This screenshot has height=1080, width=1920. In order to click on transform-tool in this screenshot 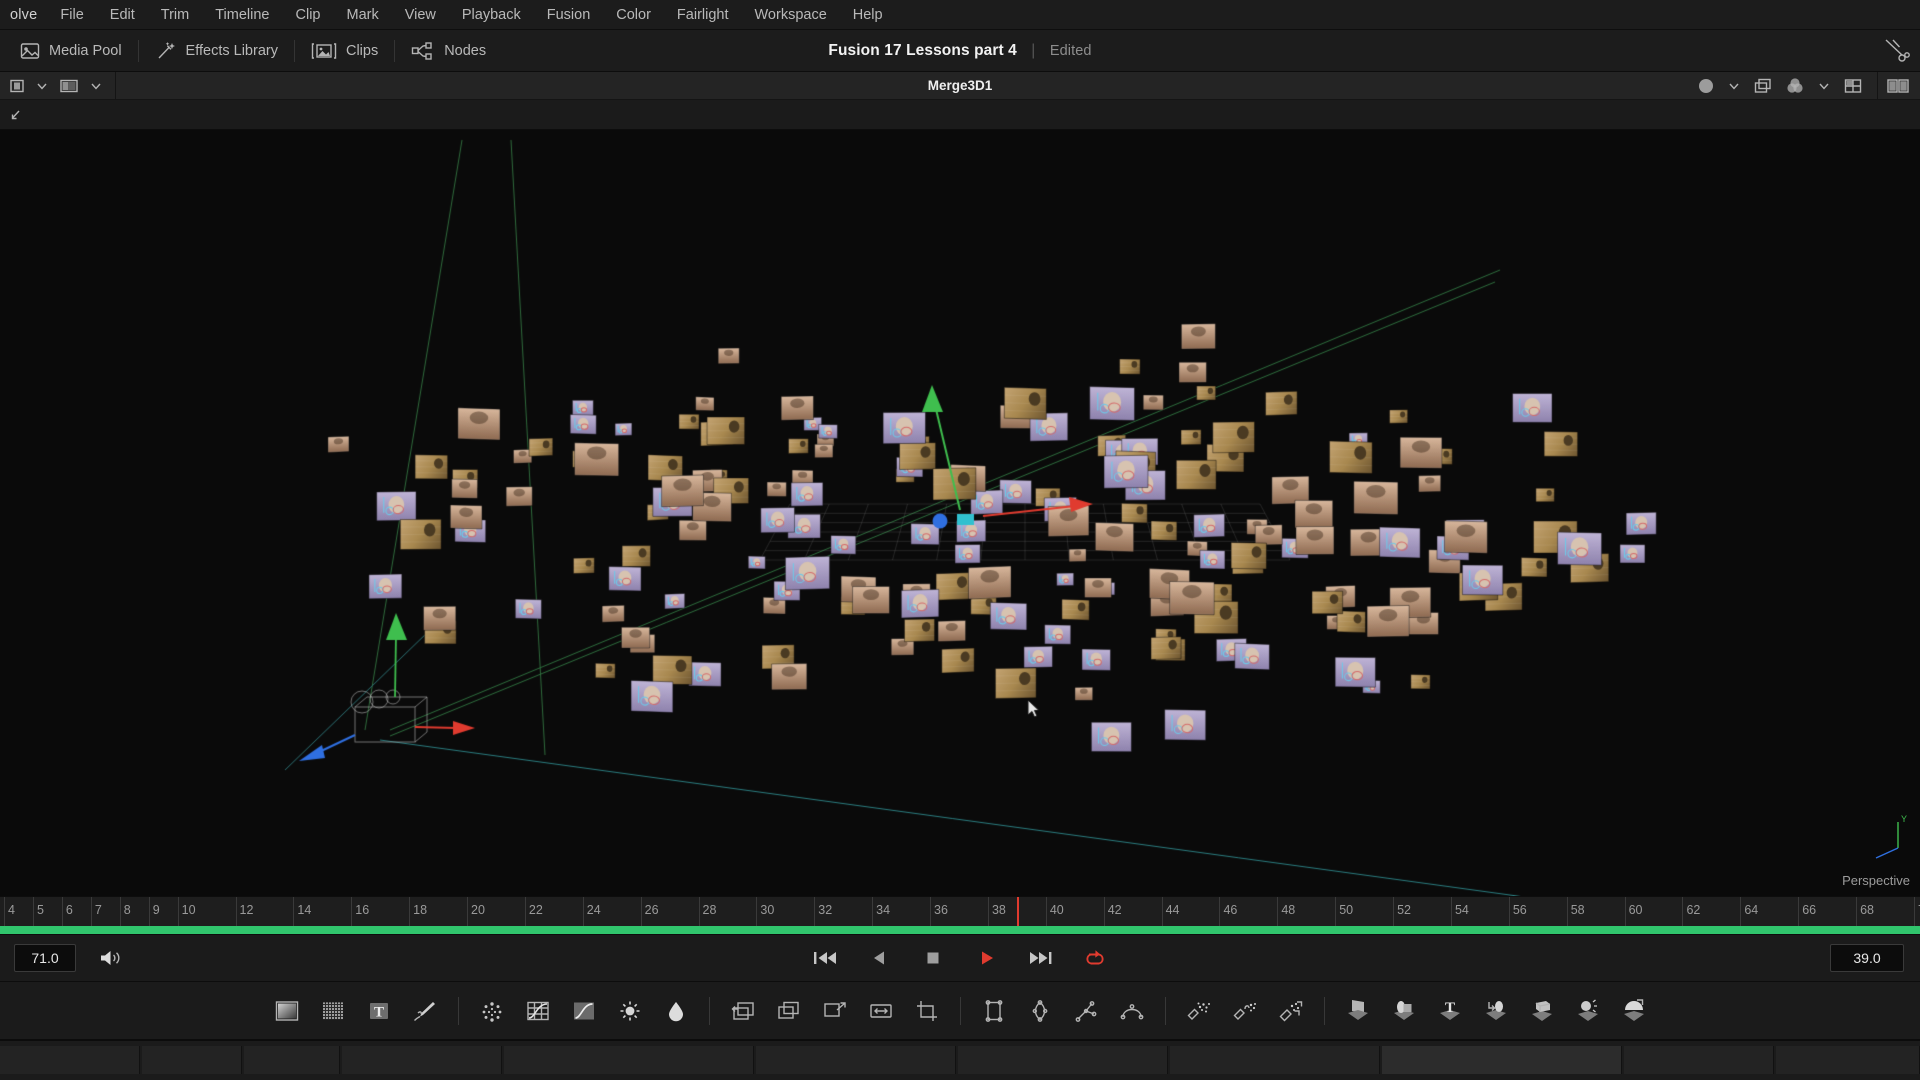, I will do `click(835, 1011)`.